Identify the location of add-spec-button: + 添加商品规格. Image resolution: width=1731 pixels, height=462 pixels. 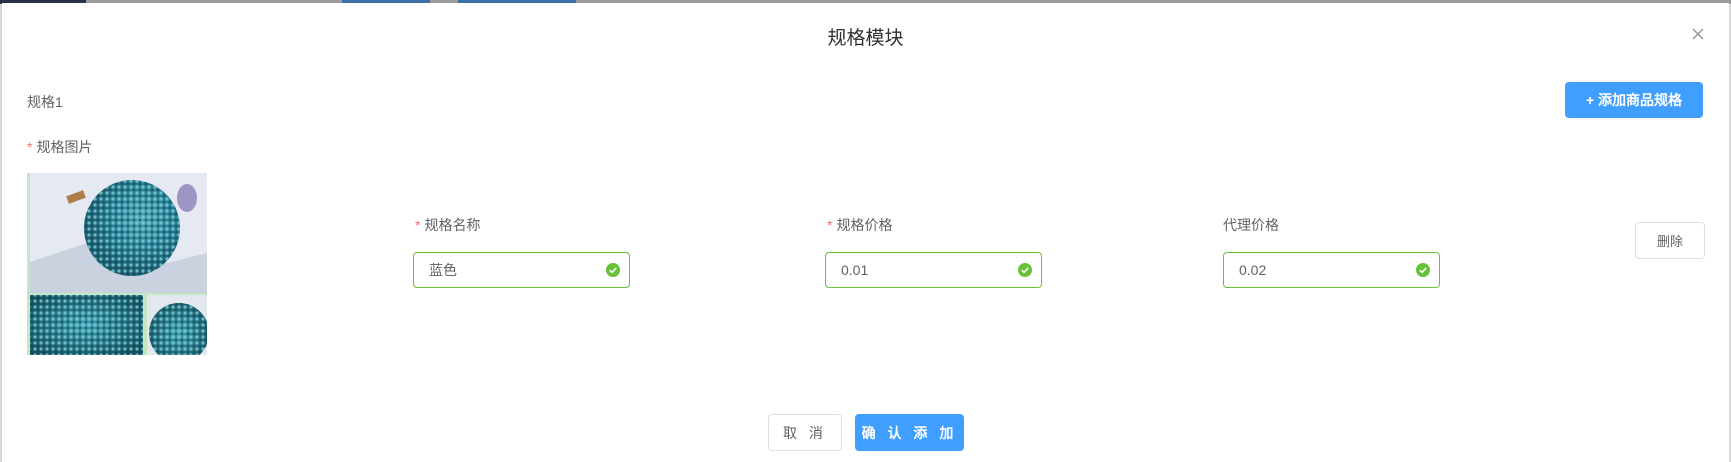
(1634, 100).